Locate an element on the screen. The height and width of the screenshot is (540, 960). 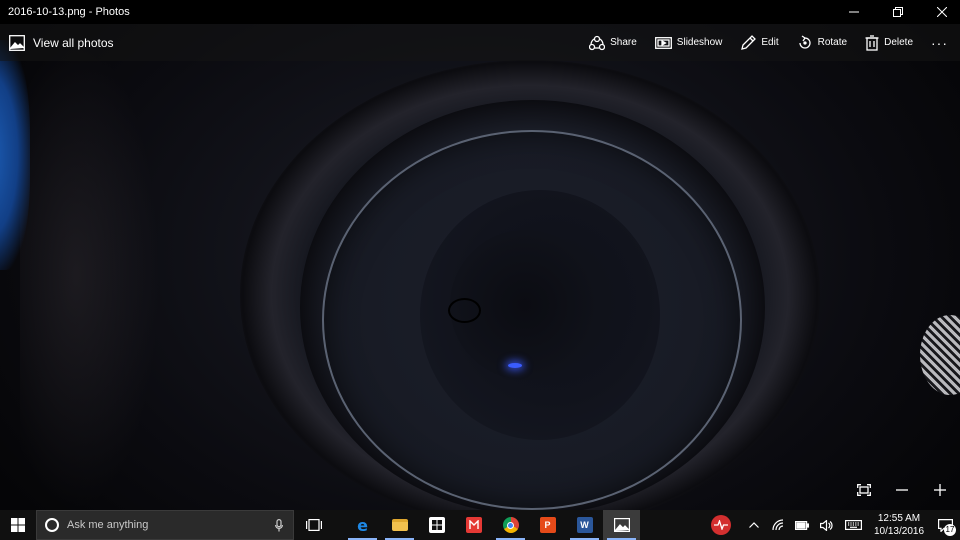
wifi-icon is located at coordinates (778, 525).